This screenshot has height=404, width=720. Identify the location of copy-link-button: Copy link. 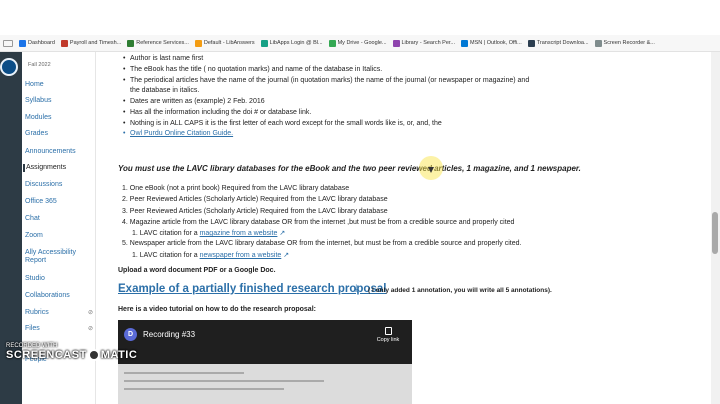
(388, 335).